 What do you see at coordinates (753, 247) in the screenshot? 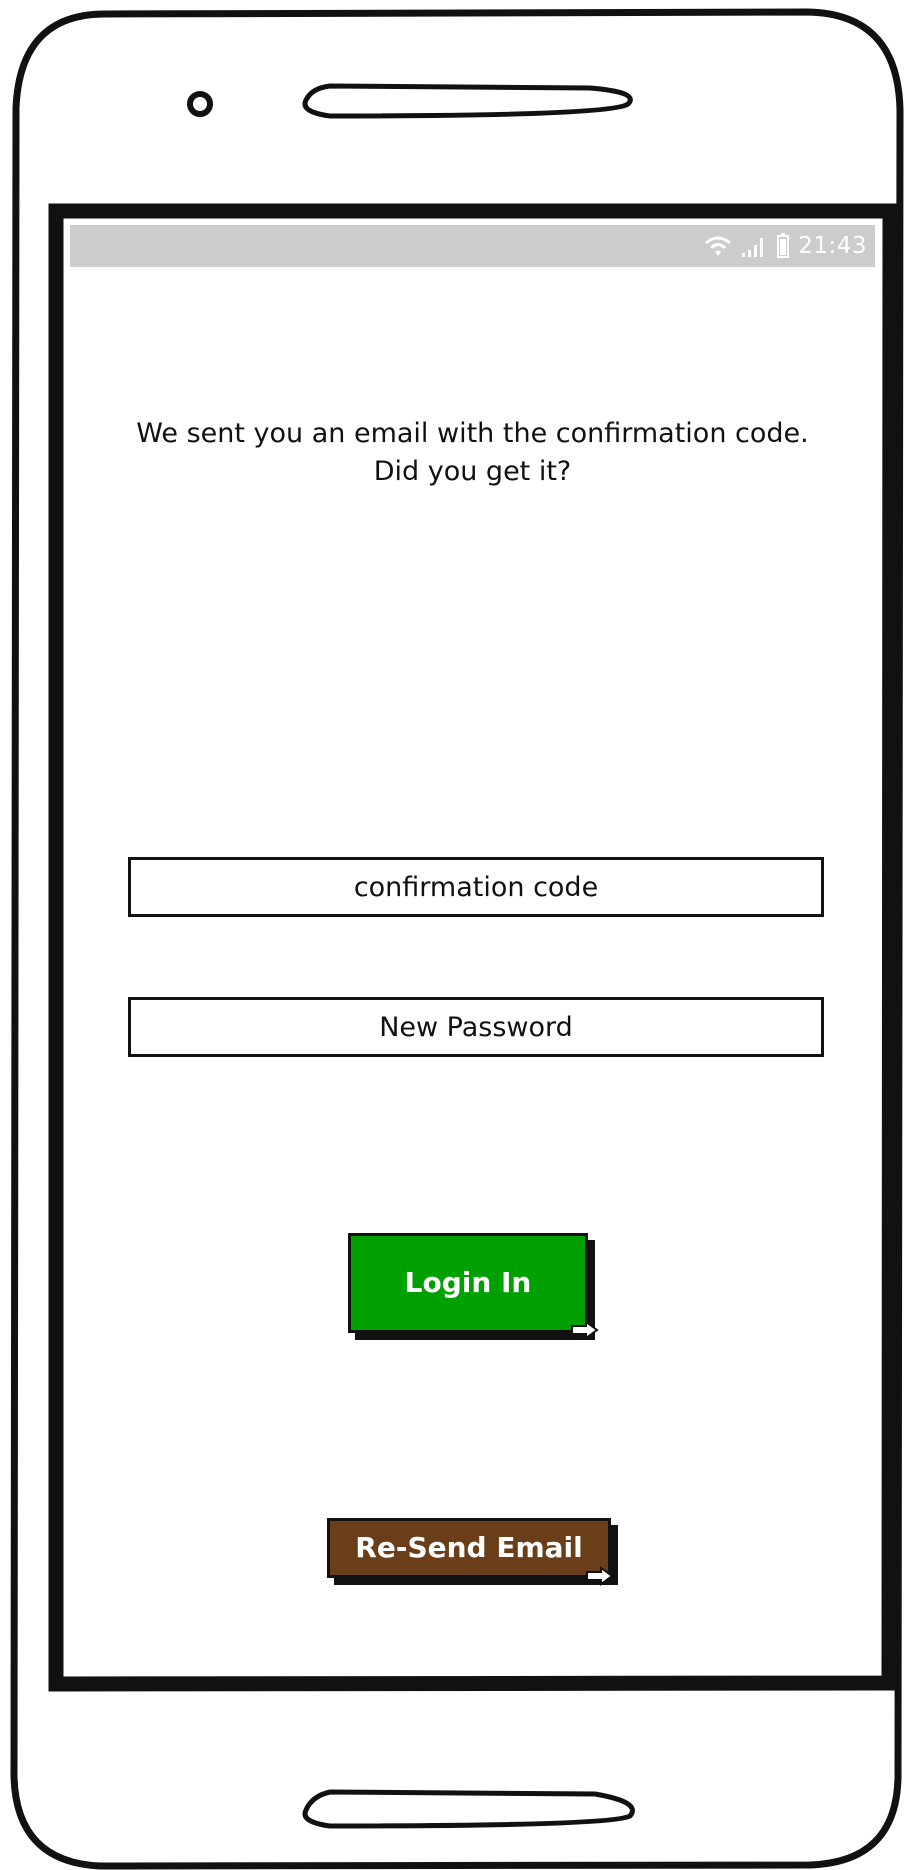
I see `signal-icon` at bounding box center [753, 247].